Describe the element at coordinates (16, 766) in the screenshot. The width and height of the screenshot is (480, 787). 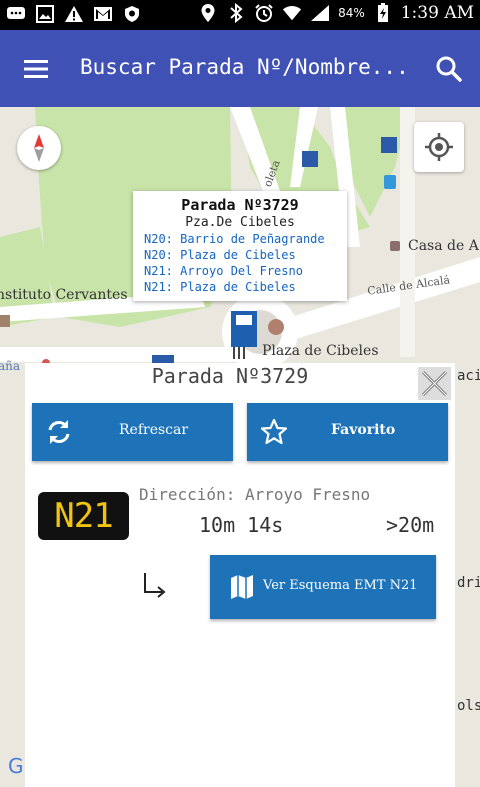
I see `google-logo: G` at that location.